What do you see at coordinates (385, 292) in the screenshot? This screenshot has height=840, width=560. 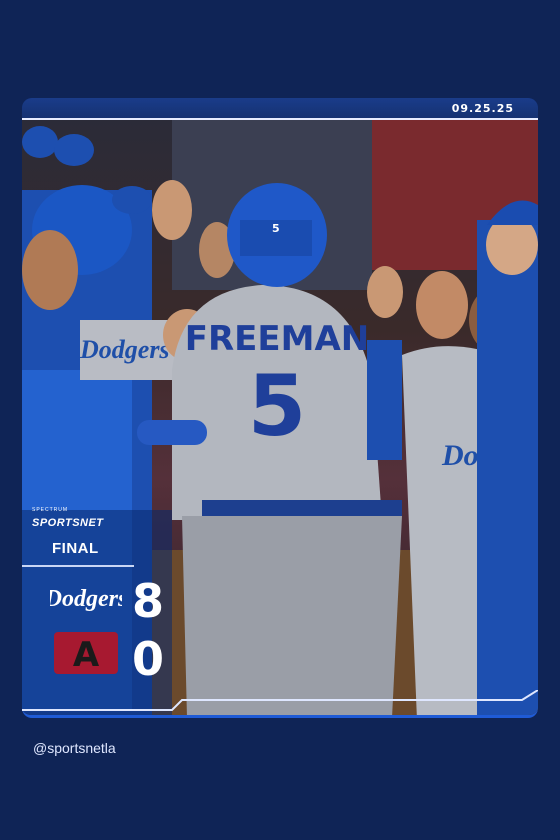 I see `raised-hand-right` at bounding box center [385, 292].